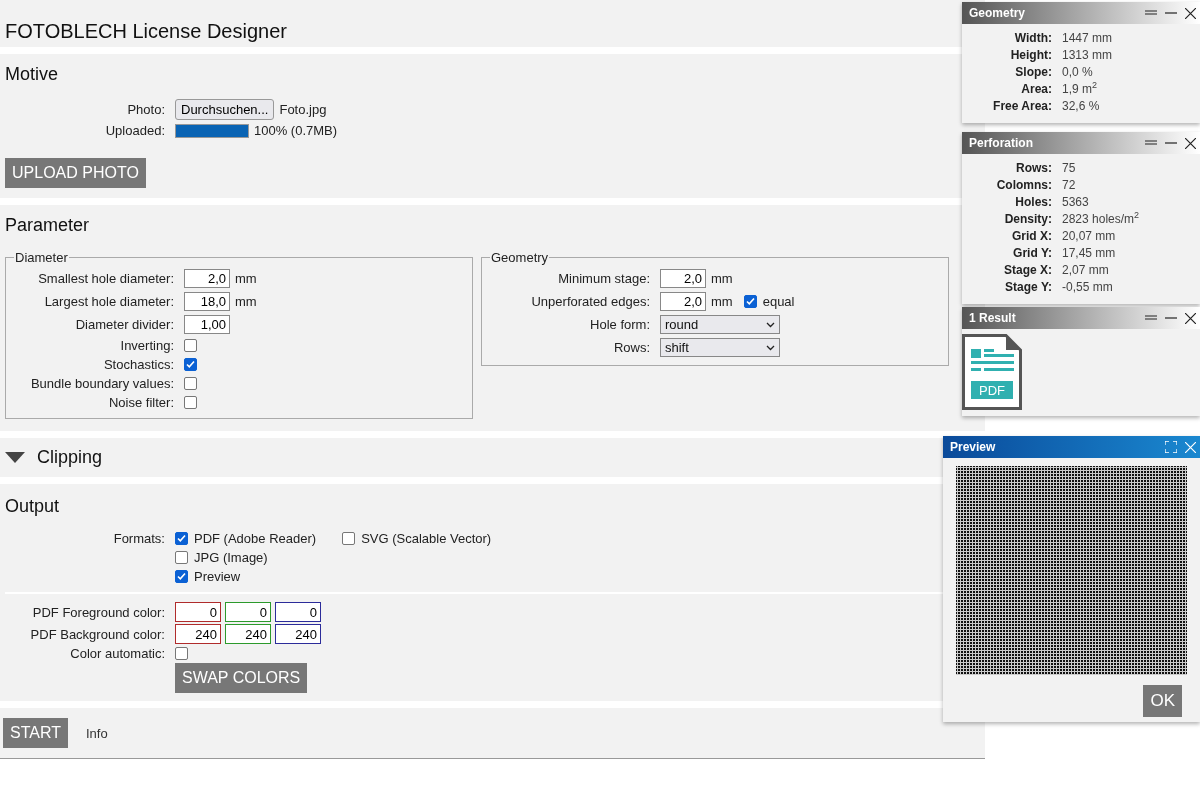  What do you see at coordinates (1162, 701) in the screenshot?
I see `ok-button: OK` at bounding box center [1162, 701].